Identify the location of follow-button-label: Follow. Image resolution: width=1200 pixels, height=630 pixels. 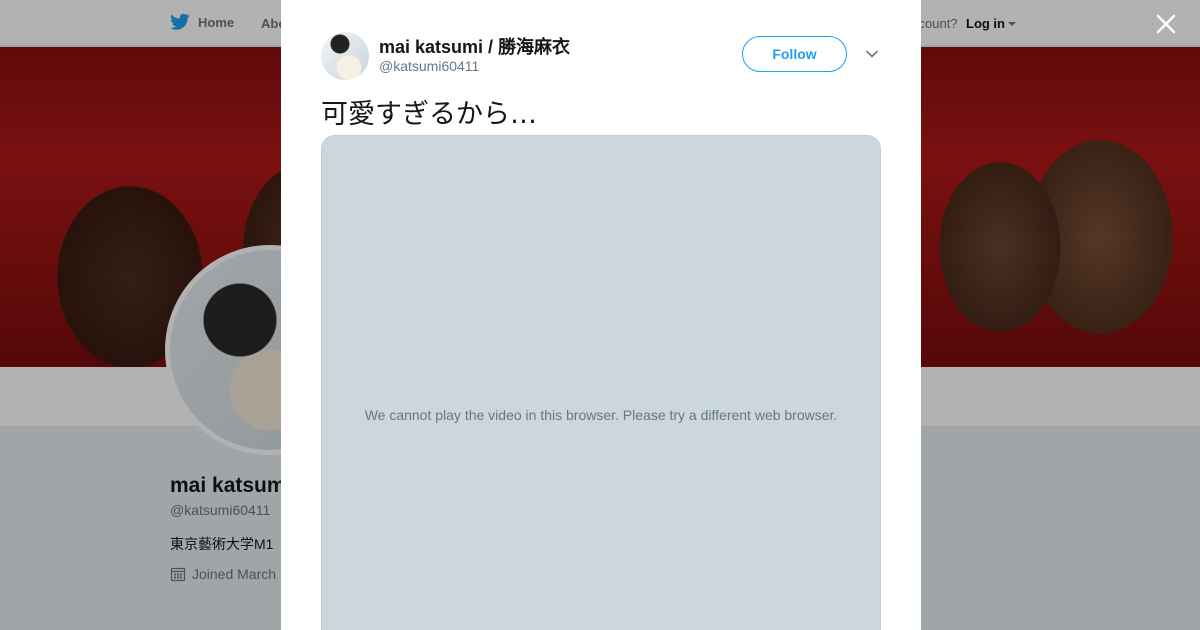
(794, 54).